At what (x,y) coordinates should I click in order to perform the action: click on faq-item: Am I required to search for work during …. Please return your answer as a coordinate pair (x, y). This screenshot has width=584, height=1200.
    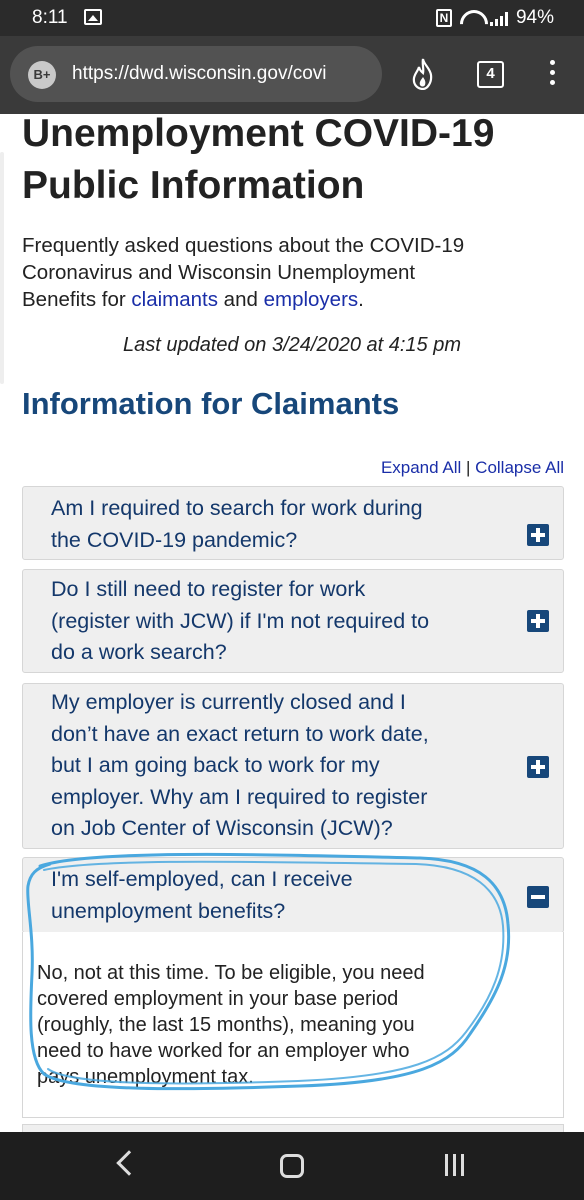
    Looking at the image, I should click on (293, 523).